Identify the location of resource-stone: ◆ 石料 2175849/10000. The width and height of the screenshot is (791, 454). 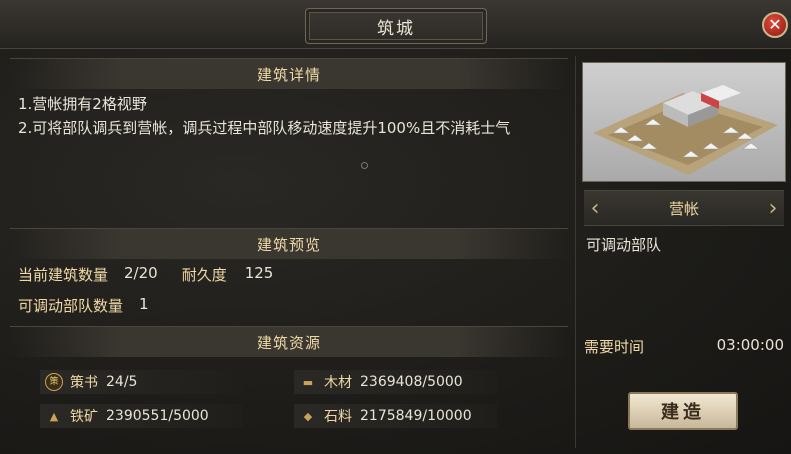
(395, 416).